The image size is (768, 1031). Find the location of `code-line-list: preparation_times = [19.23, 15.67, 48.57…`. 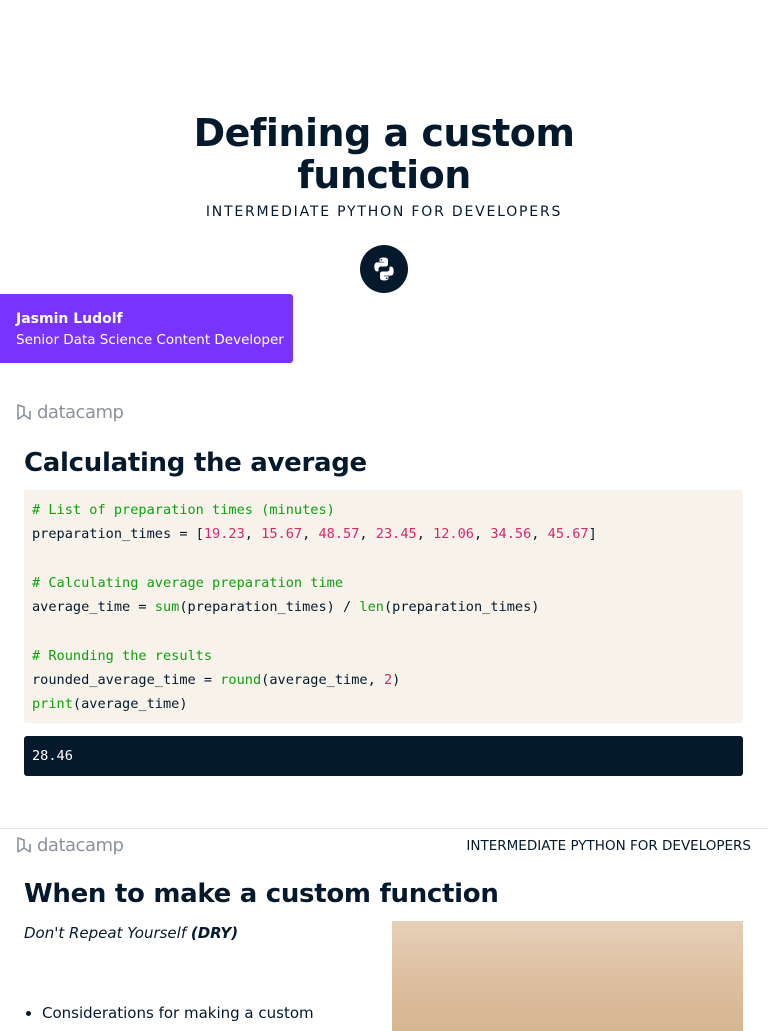

code-line-list: preparation_times = [19.23, 15.67, 48.57… is located at coordinates (314, 534).